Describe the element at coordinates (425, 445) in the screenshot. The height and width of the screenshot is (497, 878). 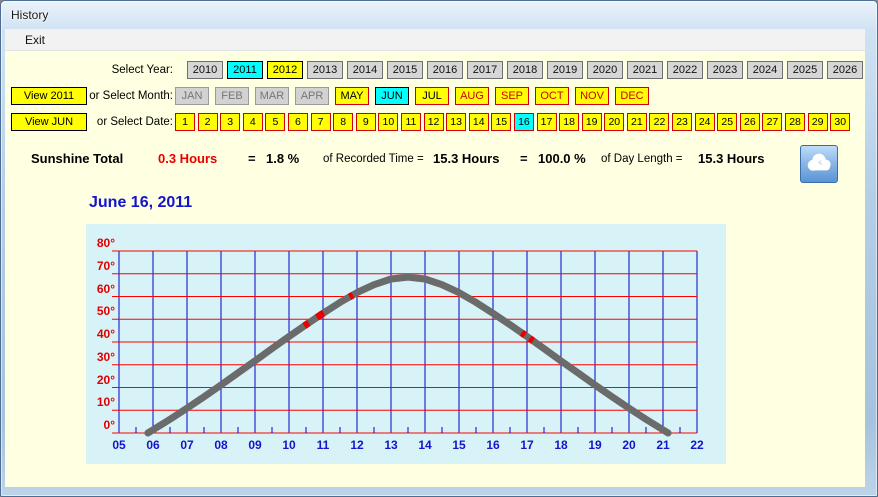
I see `x-tick-label: 14` at that location.